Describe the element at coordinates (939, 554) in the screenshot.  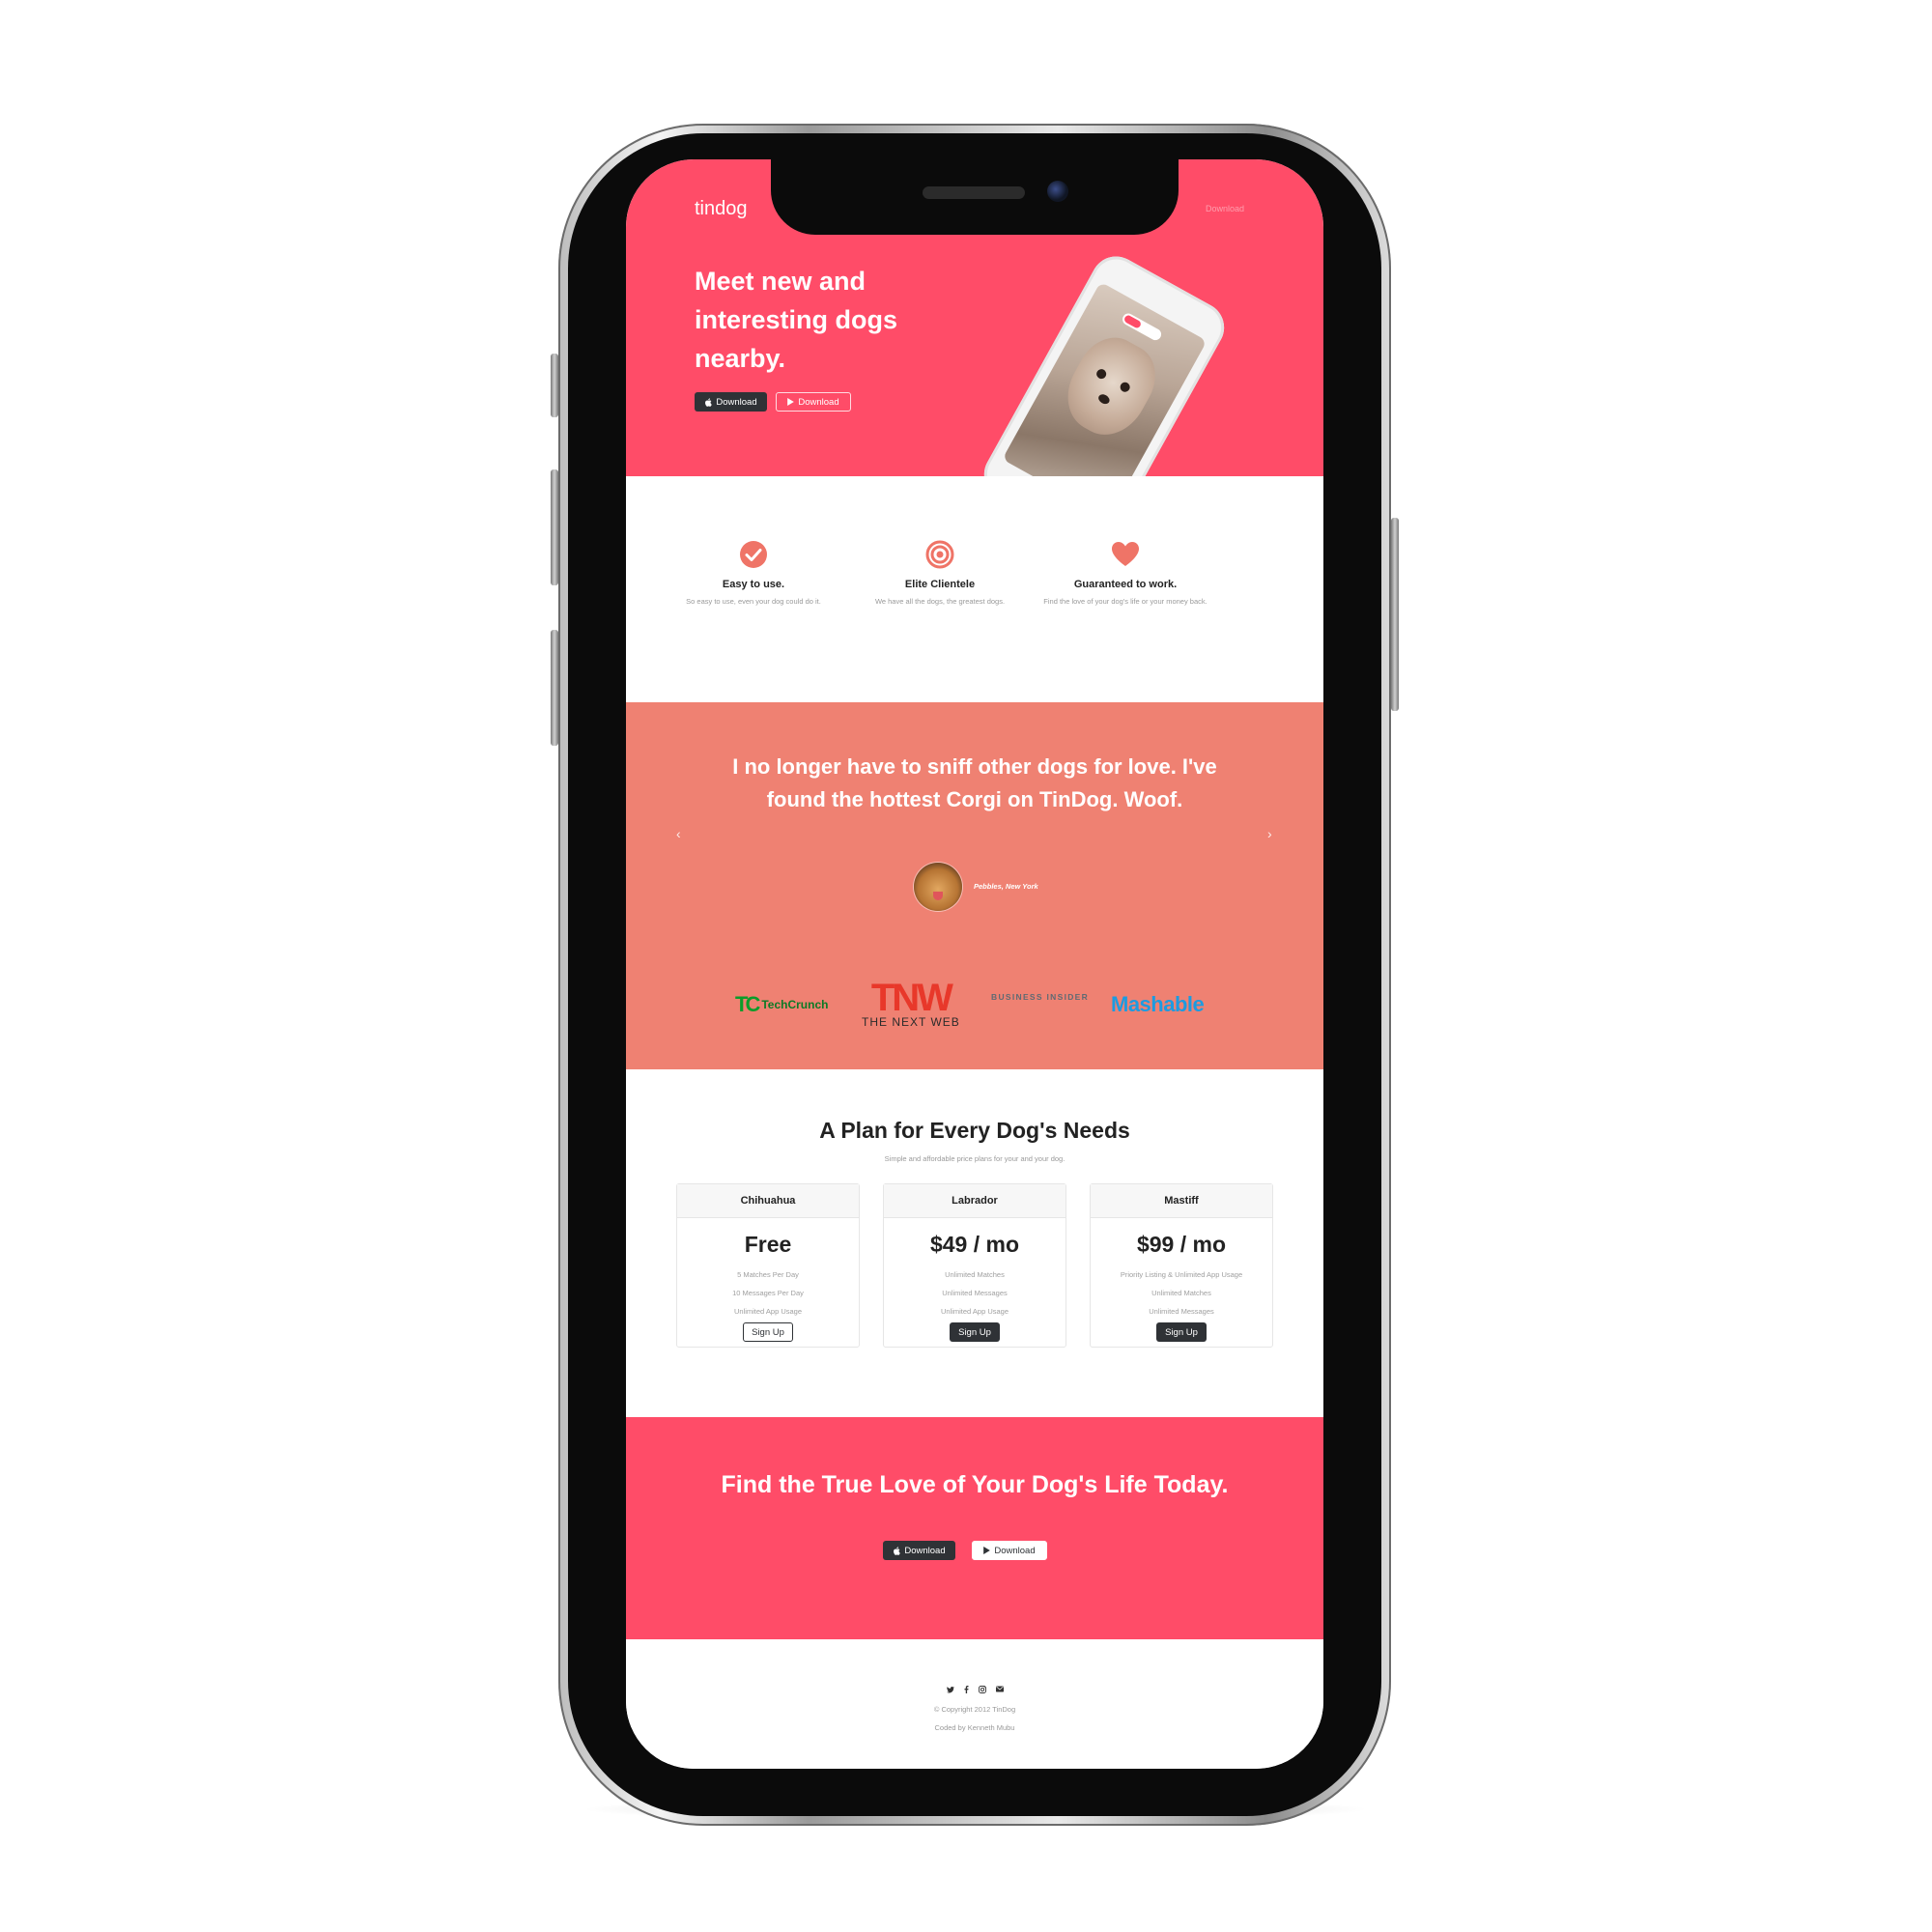
I see `target-icon` at that location.